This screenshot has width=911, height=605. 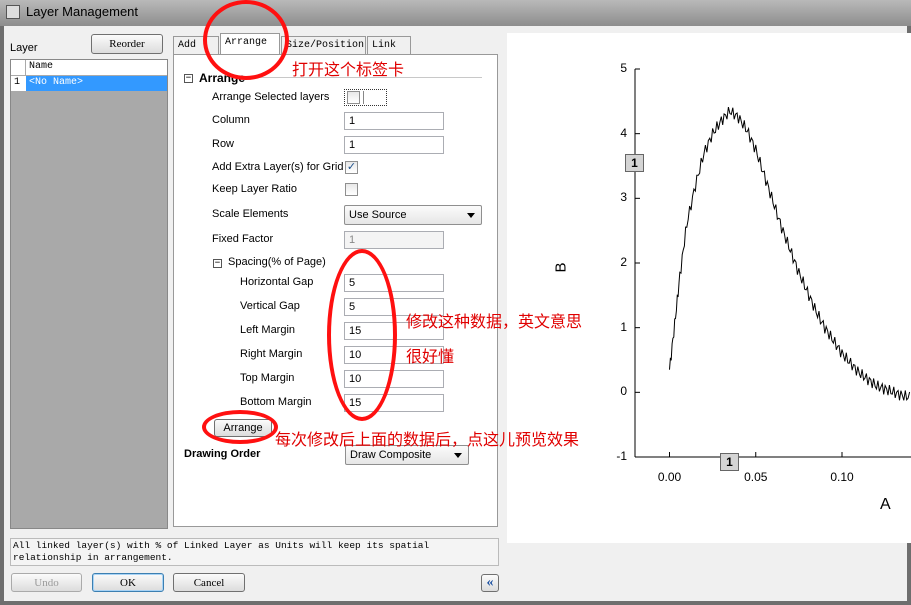 What do you see at coordinates (89, 68) in the screenshot?
I see `list-header: Name` at bounding box center [89, 68].